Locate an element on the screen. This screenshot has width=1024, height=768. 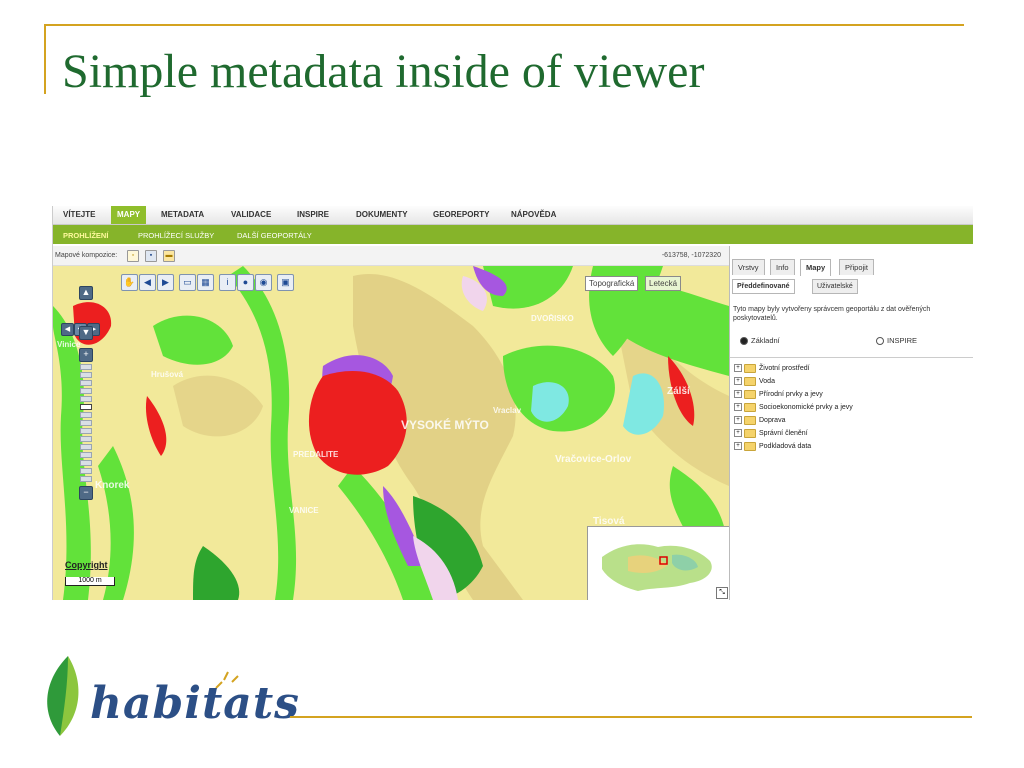
tab-vrstvy: Vrstvy is located at coordinates (748, 267).